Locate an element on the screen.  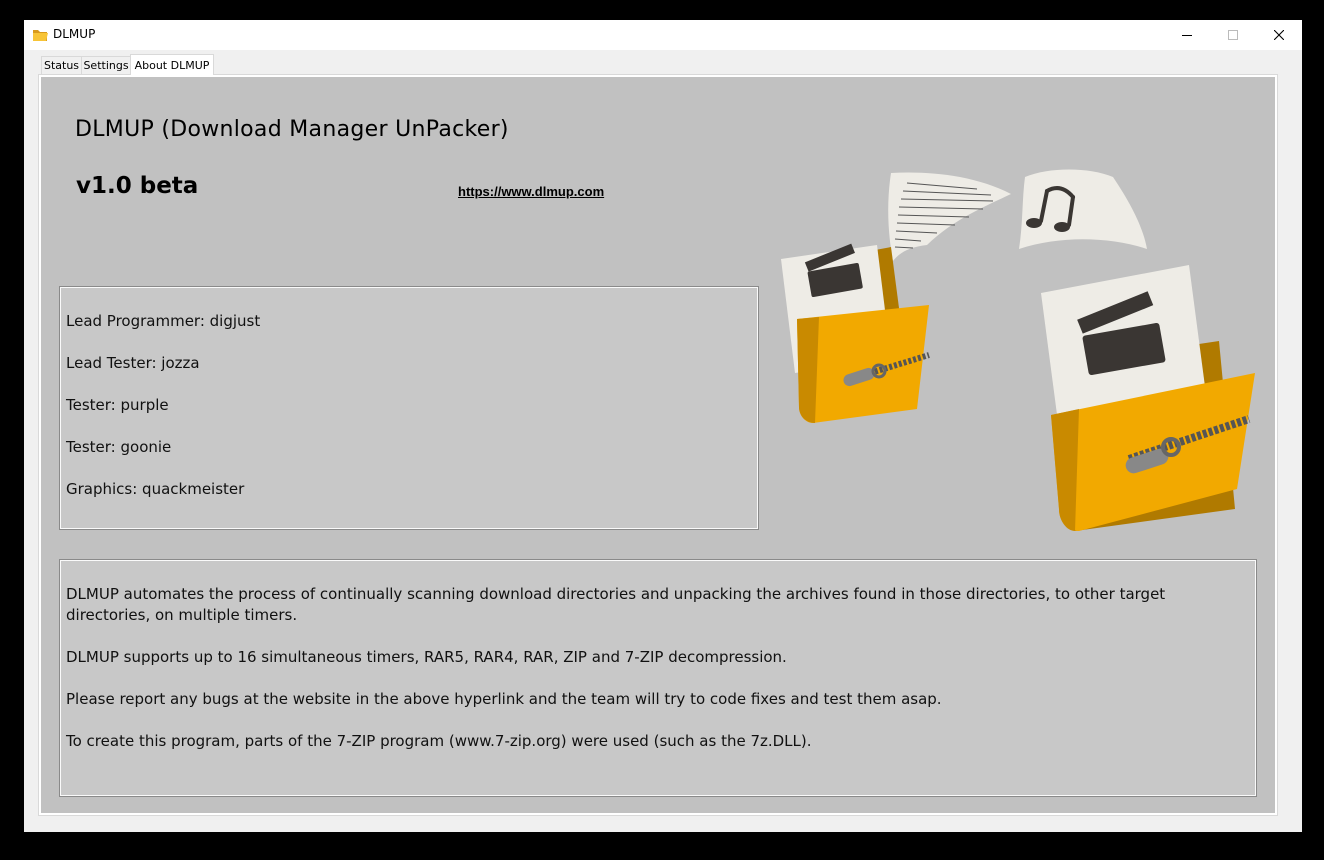
close-button is located at coordinates (1279, 35).